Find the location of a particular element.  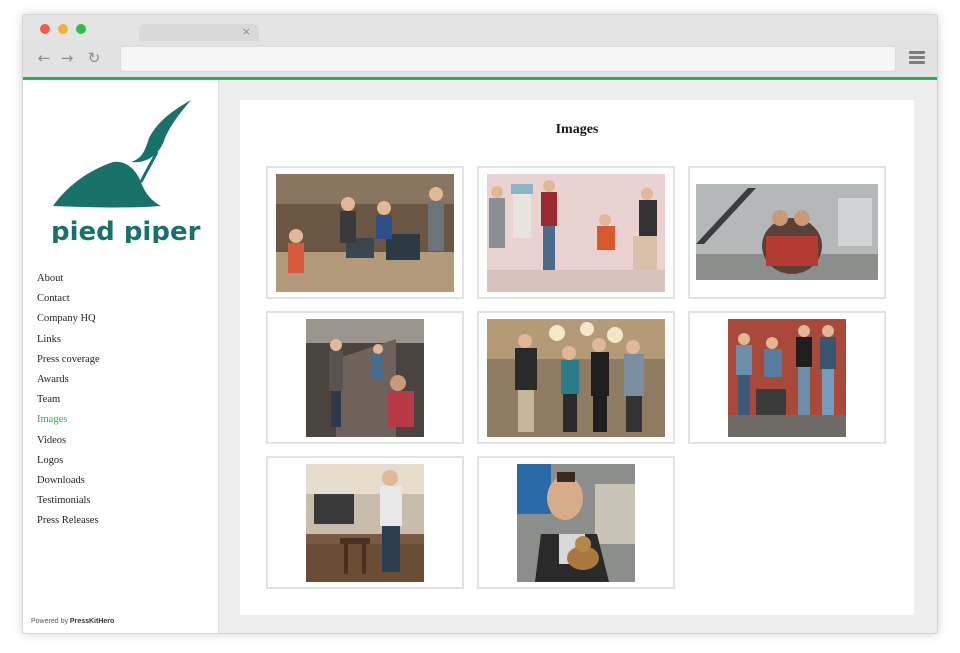

tab-close-icon: × is located at coordinates (246, 32).